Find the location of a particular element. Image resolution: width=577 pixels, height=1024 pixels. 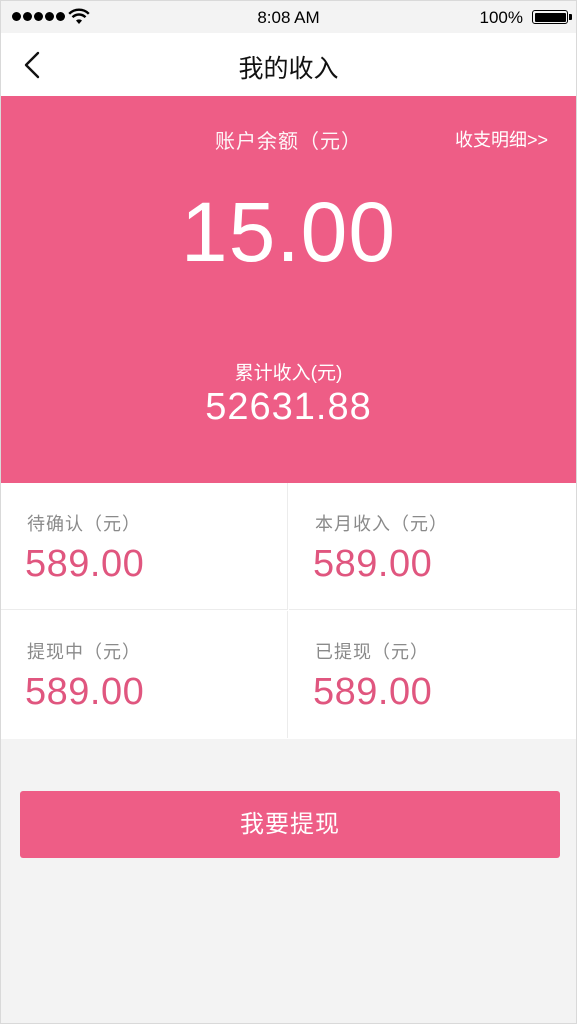

withdraw-button: 我要提现 is located at coordinates (290, 824).